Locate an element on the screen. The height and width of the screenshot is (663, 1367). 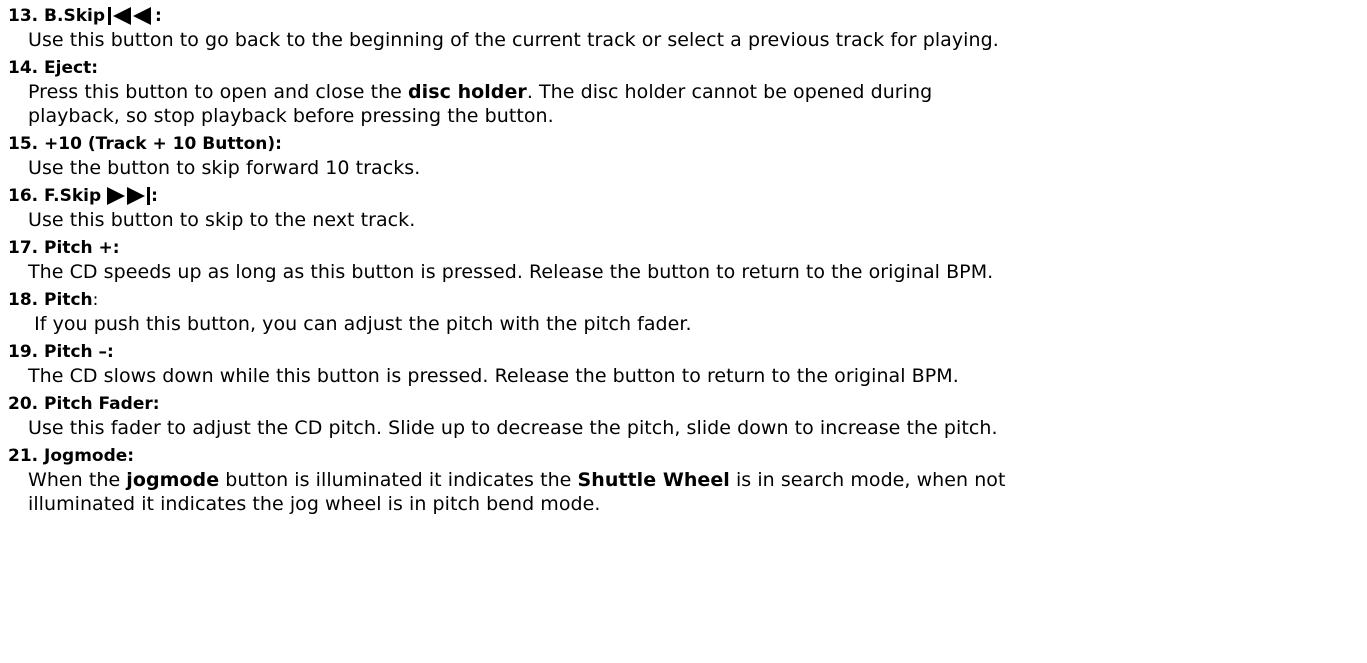
entry-13-title-suffix: : is located at coordinates (158, 16).